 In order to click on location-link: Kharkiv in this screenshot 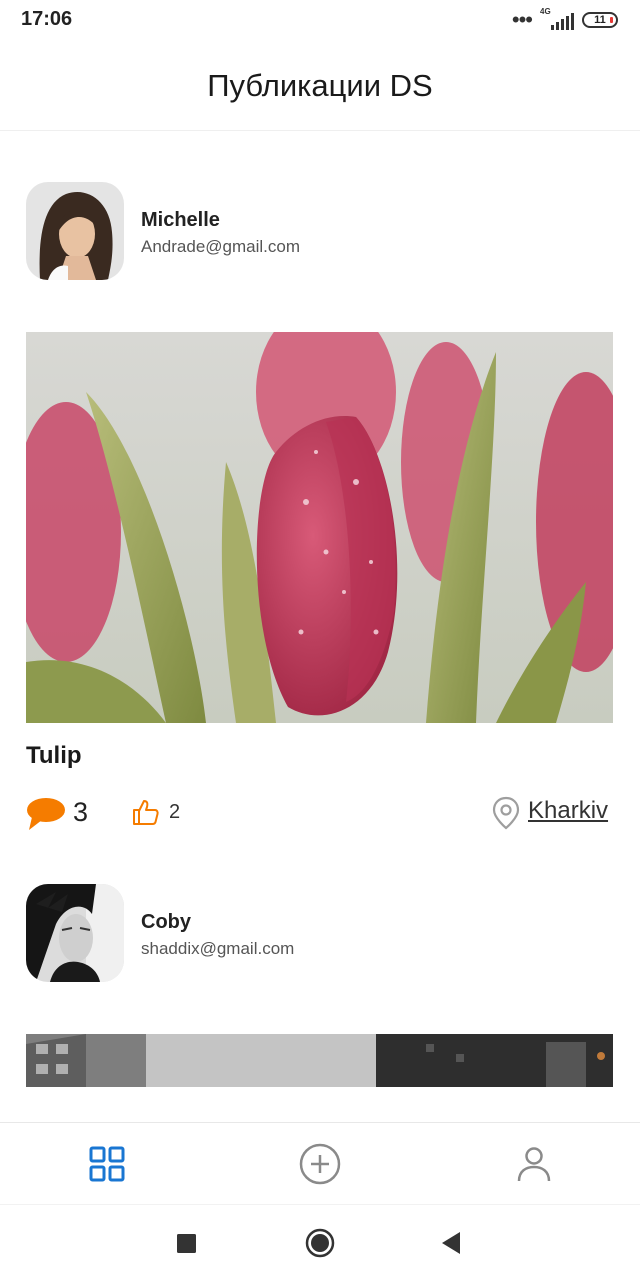, I will do `click(554, 812)`.